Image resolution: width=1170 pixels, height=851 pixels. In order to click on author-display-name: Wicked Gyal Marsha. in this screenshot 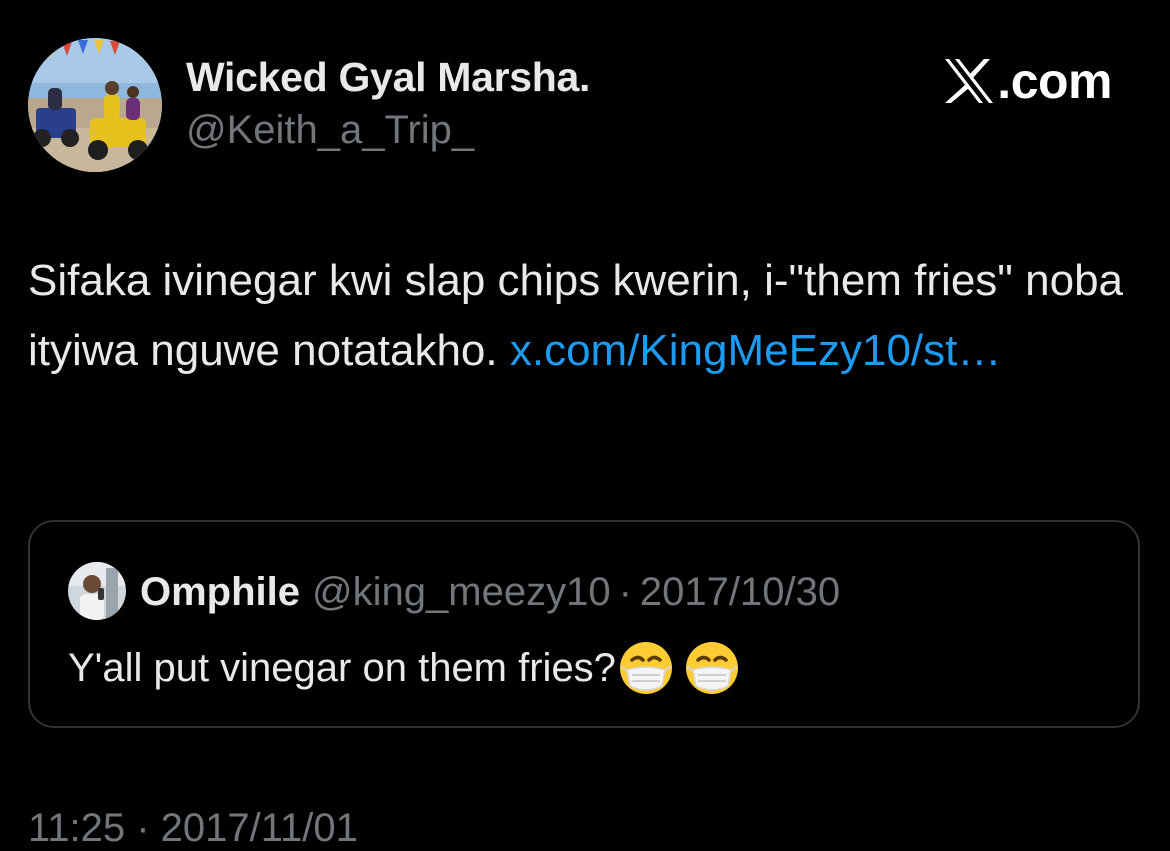, I will do `click(388, 77)`.